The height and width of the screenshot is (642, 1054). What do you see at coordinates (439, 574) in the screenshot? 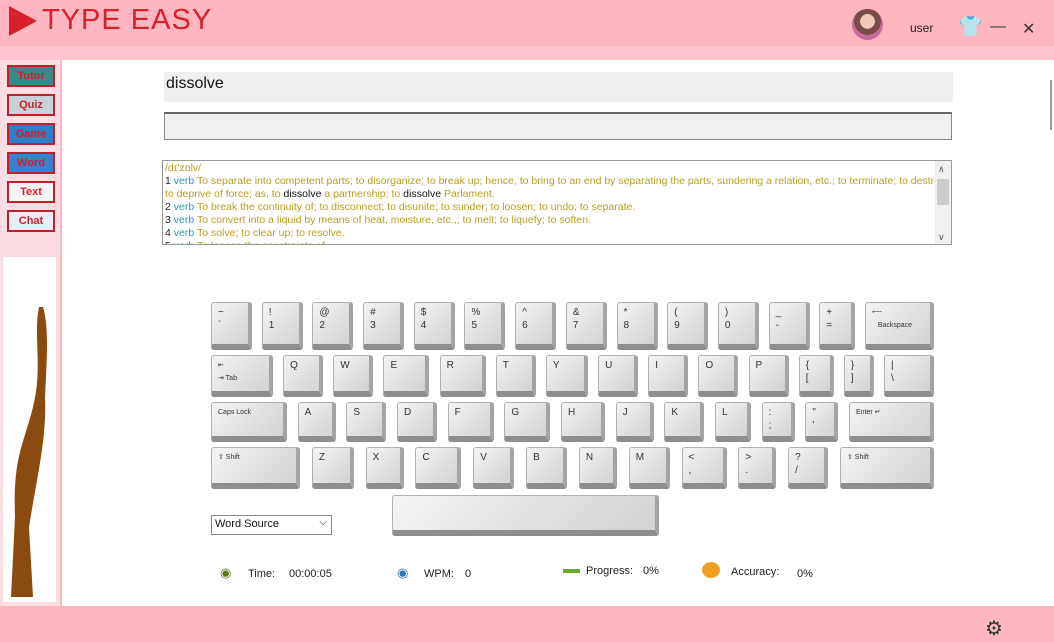
I see `wpm-label: WPM:` at bounding box center [439, 574].